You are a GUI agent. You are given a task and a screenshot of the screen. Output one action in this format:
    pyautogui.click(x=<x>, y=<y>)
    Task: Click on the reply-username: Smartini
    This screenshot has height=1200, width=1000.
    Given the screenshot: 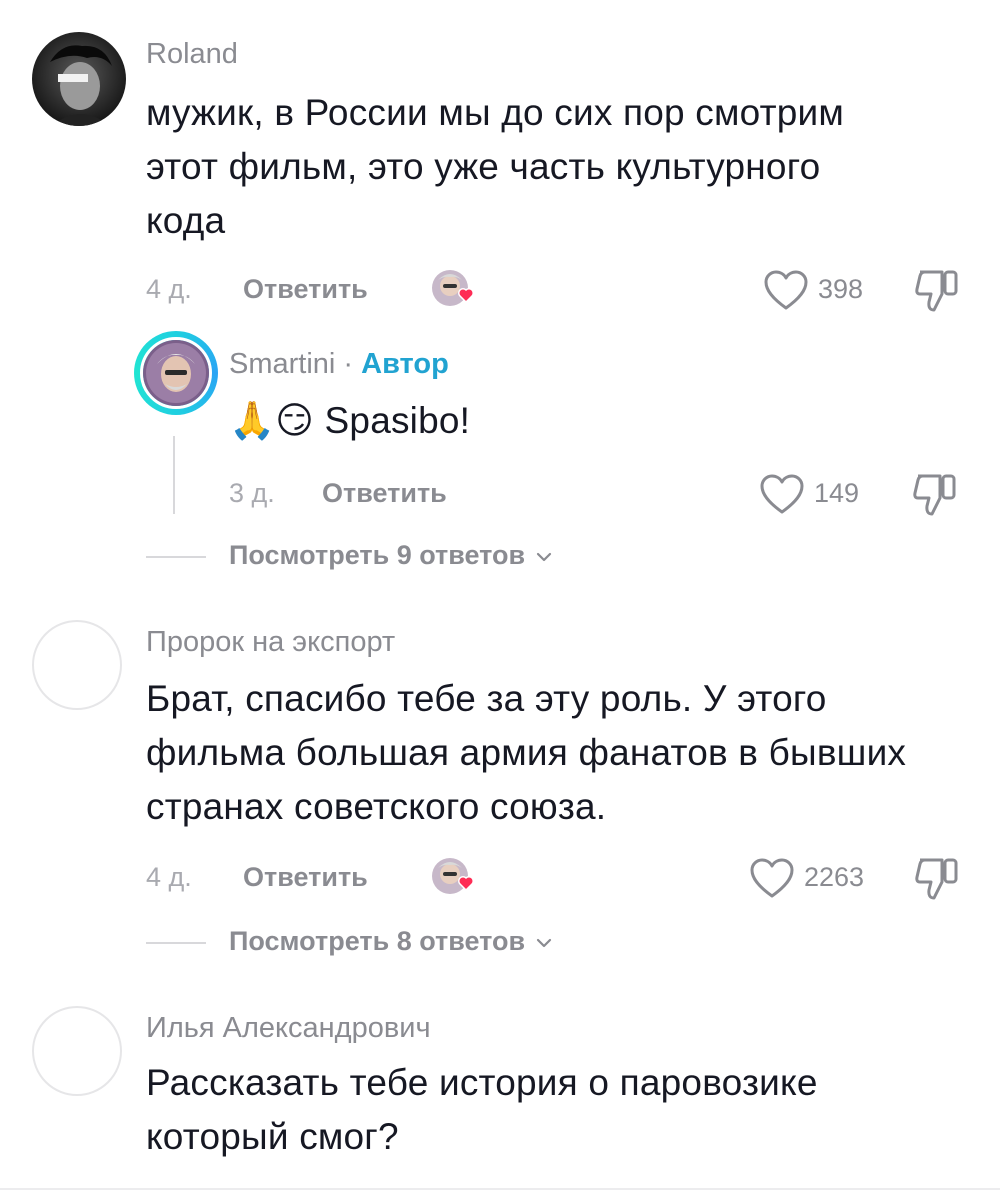 What is the action you would take?
    pyautogui.click(x=282, y=364)
    